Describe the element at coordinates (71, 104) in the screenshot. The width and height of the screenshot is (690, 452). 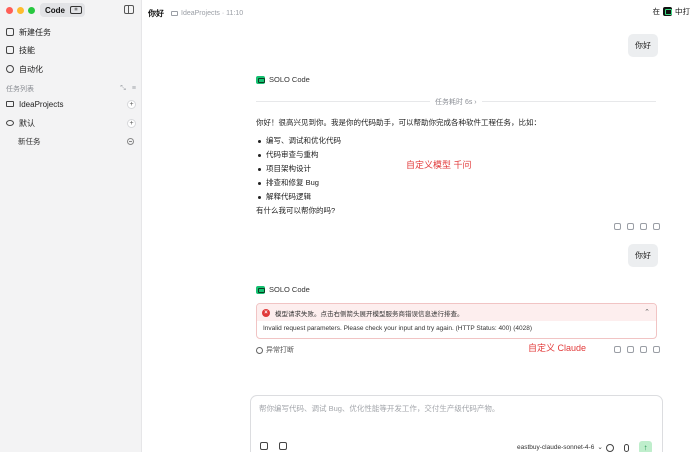
I see `project-item-ideaprojects: IdeaProjects +` at that location.